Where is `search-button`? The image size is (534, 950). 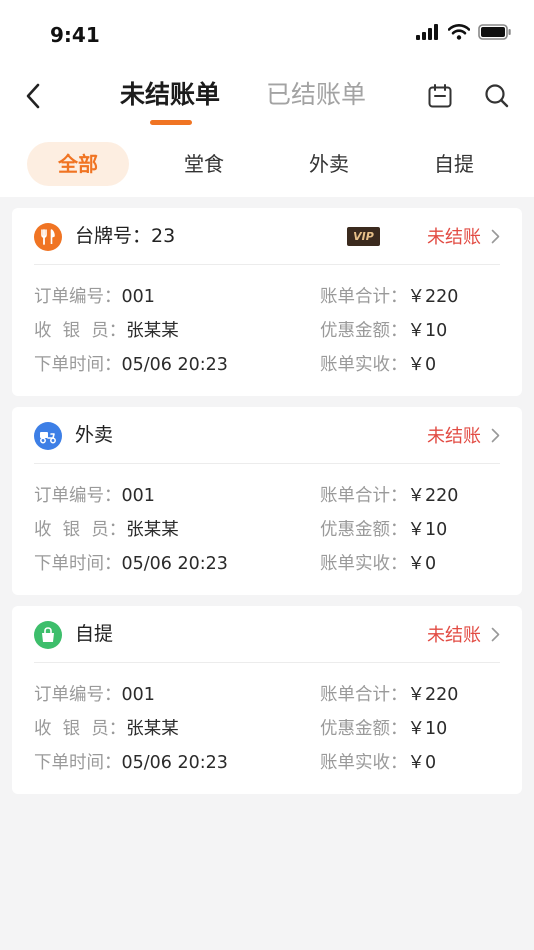 search-button is located at coordinates (497, 96).